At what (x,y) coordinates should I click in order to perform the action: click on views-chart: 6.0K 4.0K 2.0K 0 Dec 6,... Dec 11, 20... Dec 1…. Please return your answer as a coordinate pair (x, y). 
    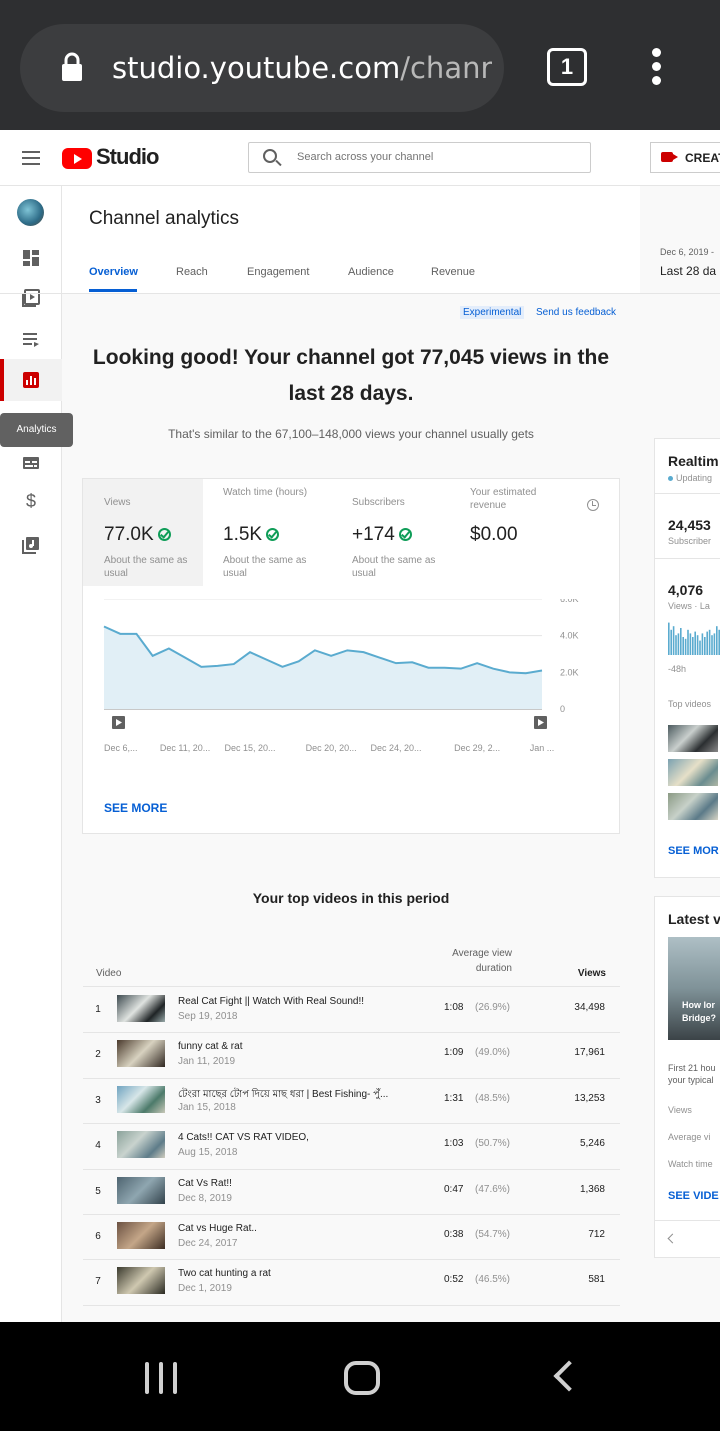
    Looking at the image, I should click on (351, 689).